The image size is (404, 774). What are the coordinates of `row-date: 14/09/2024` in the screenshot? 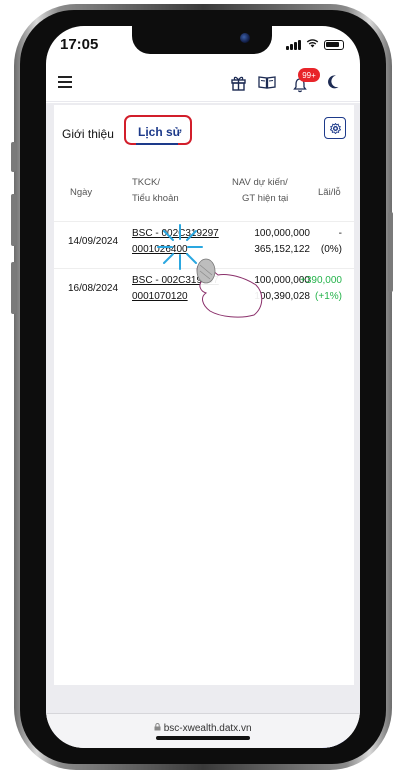 It's located at (93, 241).